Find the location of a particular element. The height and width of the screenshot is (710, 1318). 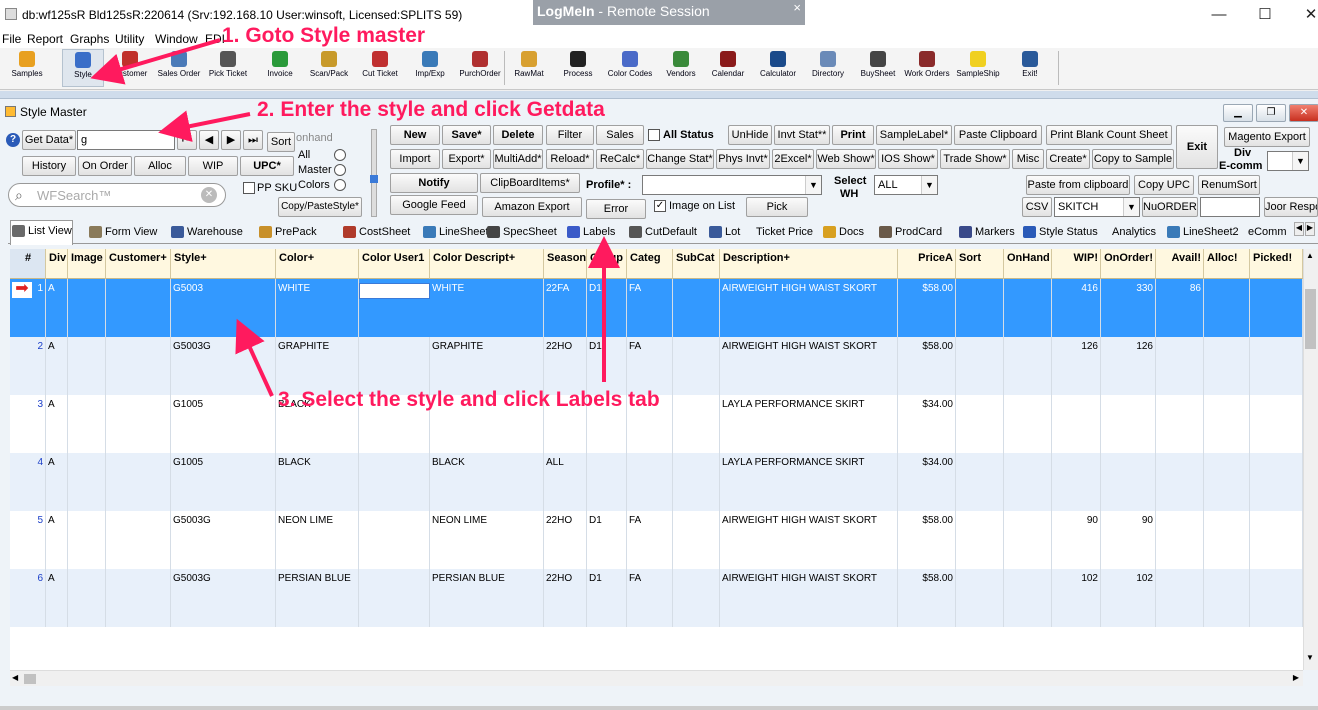

annotation-step-3: 3. Select the style and click Labels tab is located at coordinates (469, 399).